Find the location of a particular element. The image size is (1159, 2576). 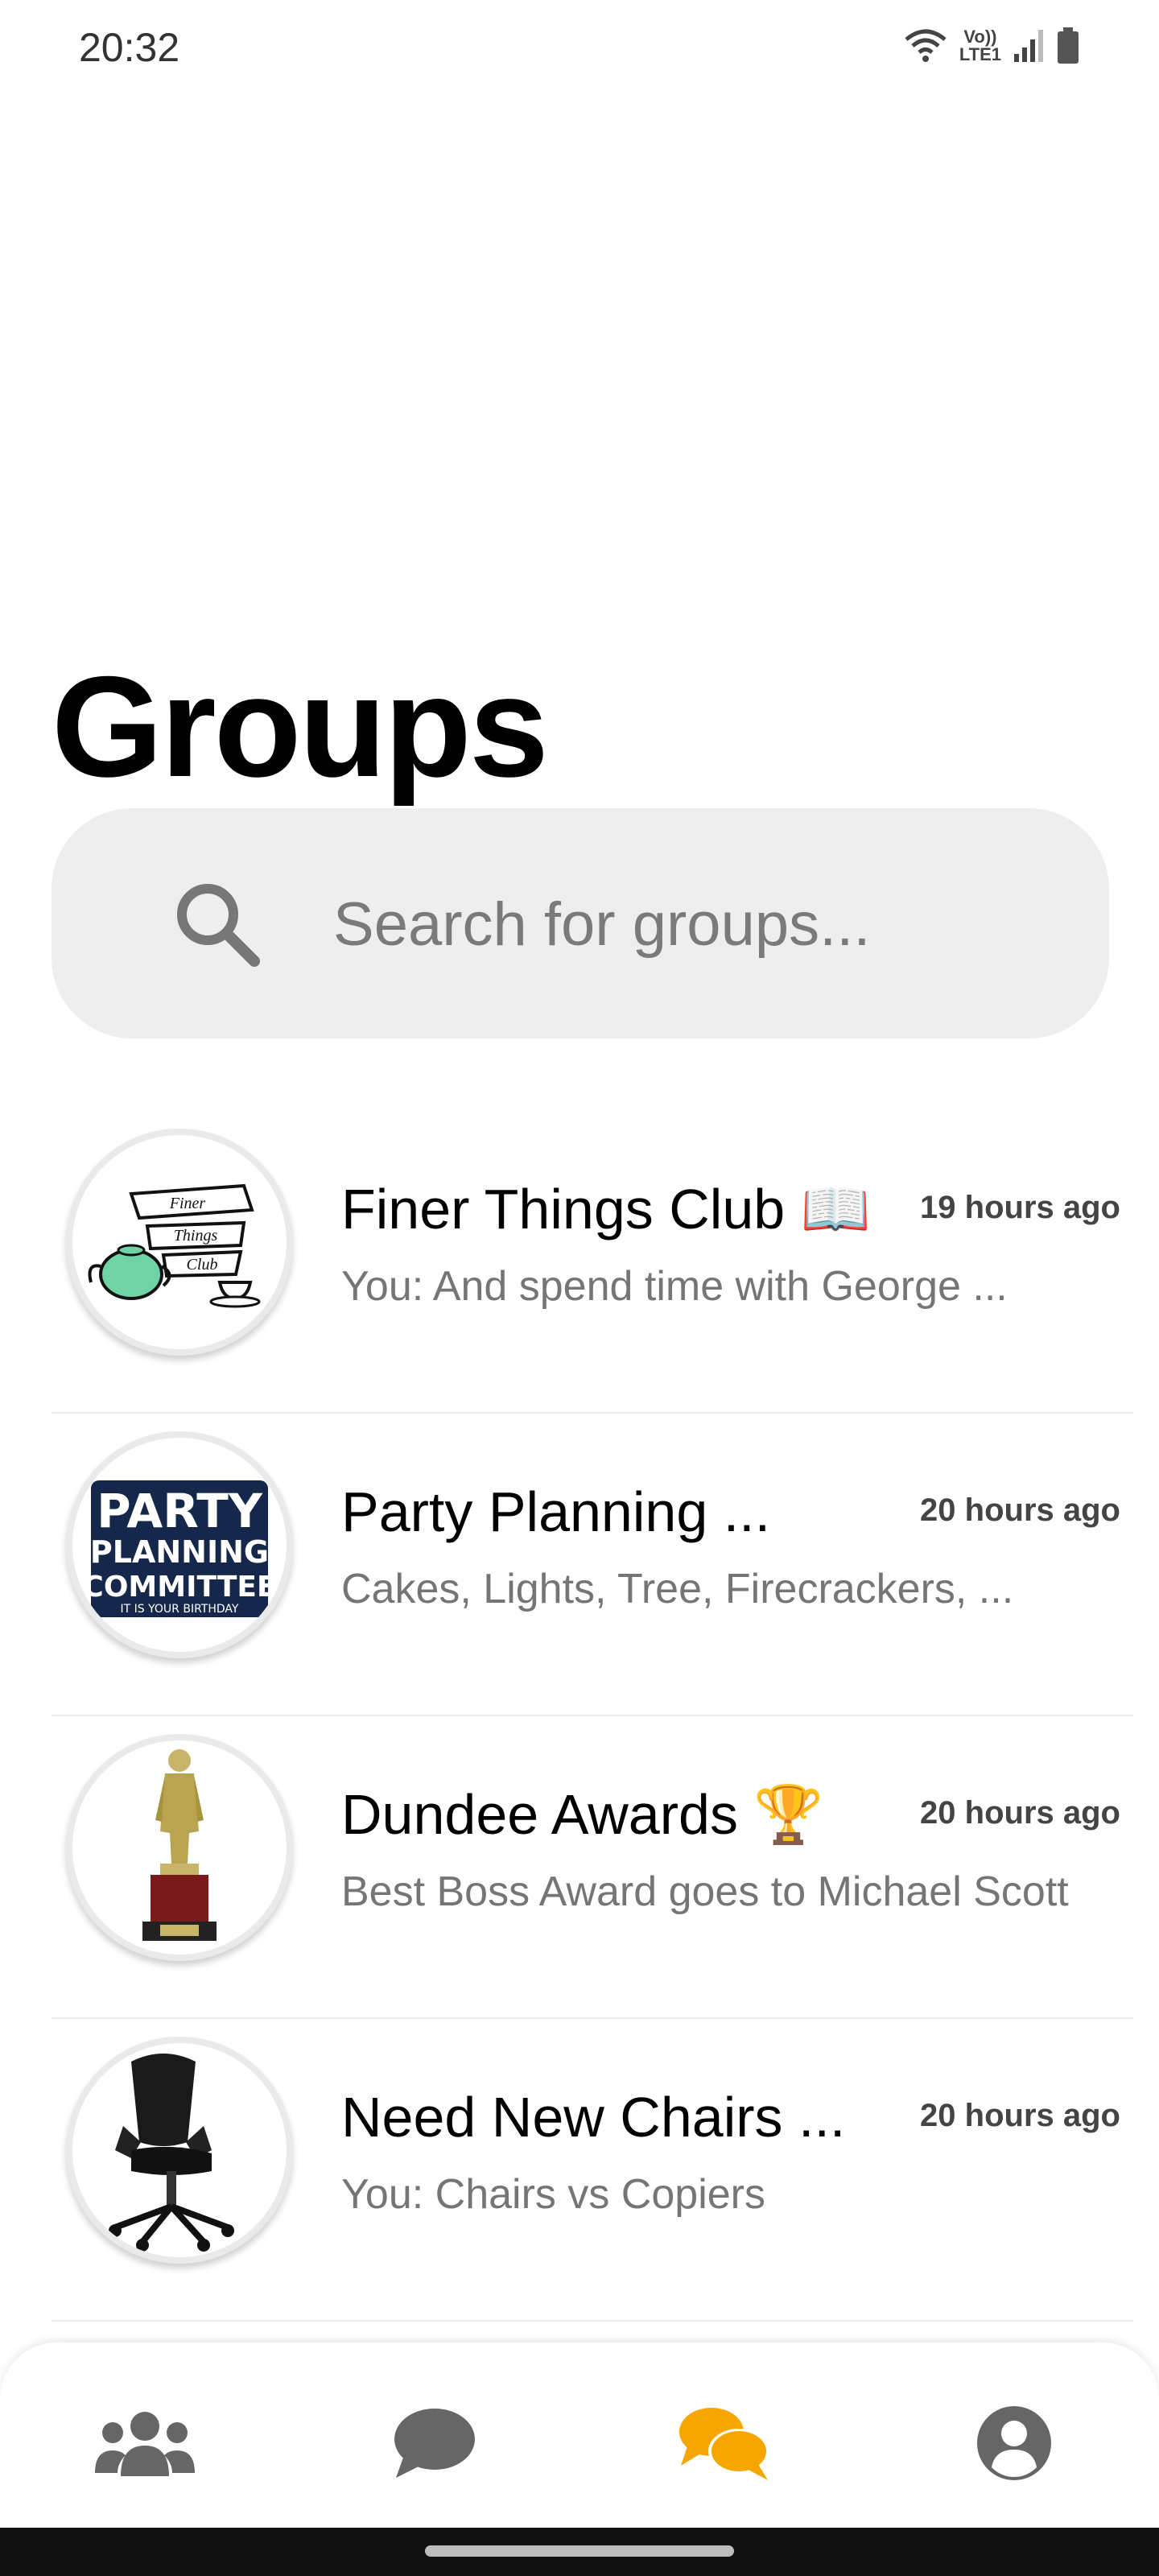

wifi-icon is located at coordinates (926, 45).